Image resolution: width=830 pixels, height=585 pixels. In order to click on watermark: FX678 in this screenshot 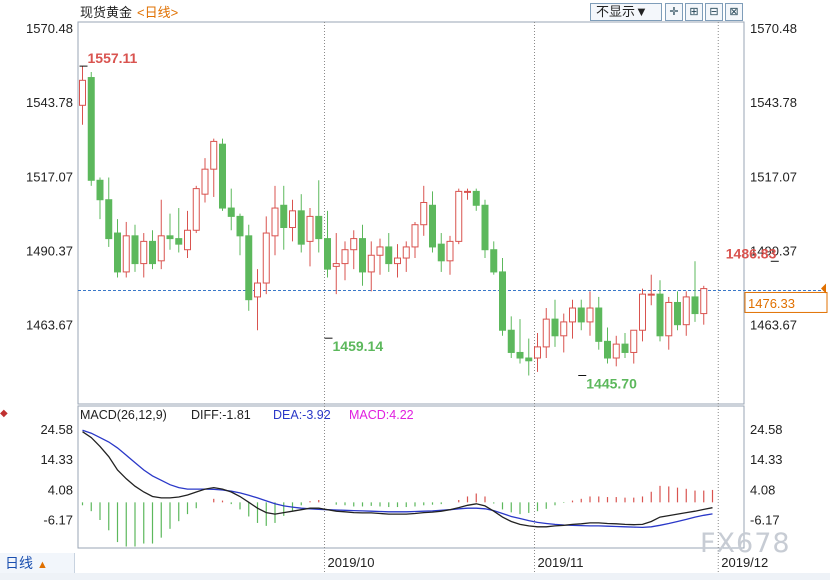, I will do `click(745, 543)`.